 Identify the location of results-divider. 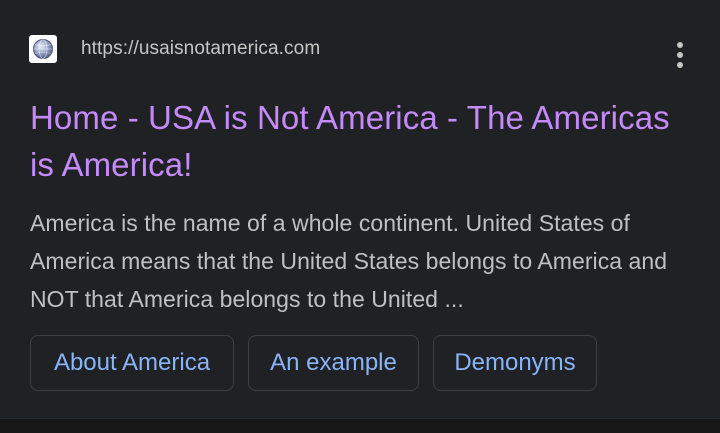
(360, 425).